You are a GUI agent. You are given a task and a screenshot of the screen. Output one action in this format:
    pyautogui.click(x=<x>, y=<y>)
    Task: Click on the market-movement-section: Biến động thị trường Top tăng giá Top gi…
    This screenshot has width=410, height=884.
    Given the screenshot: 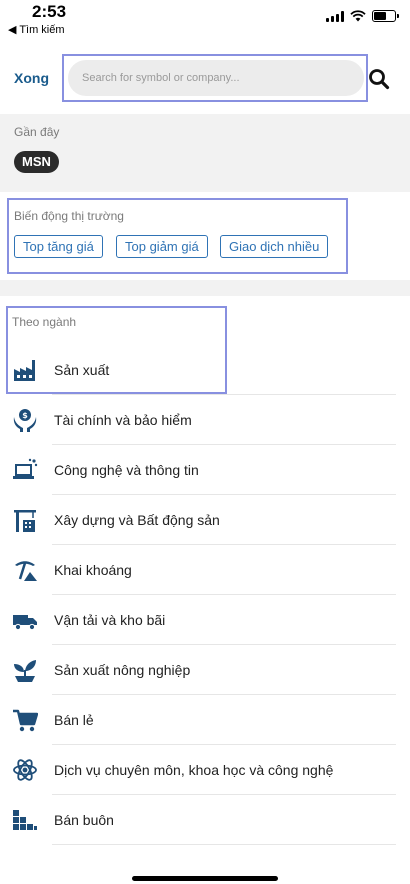 What is the action you would take?
    pyautogui.click(x=205, y=236)
    